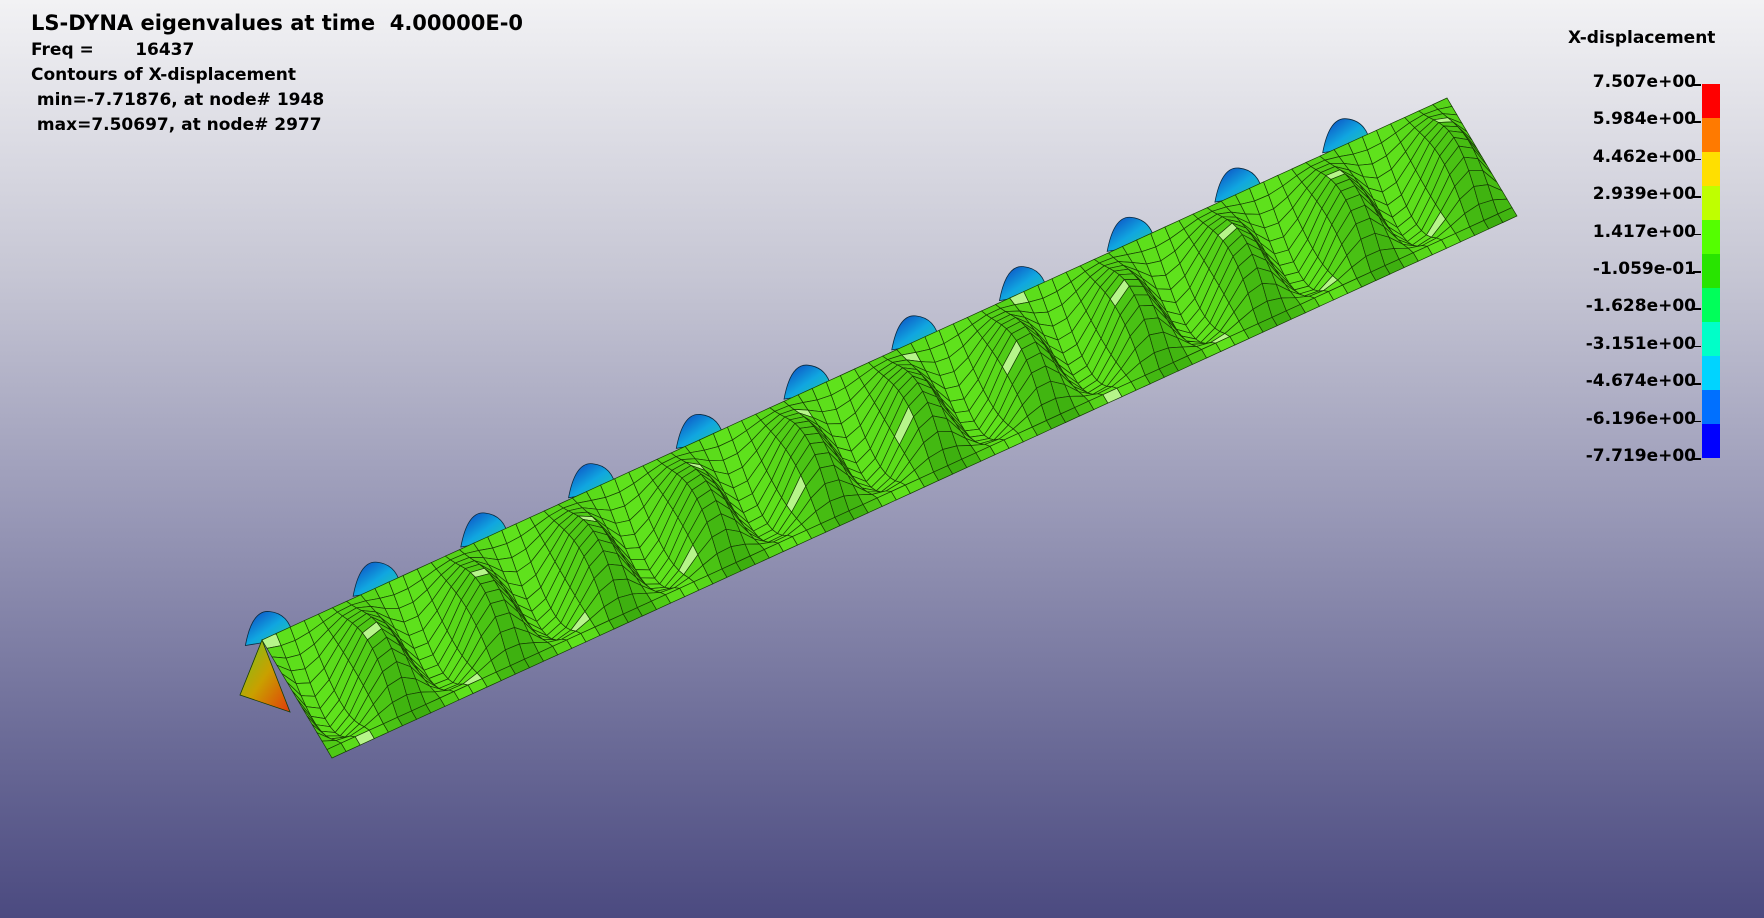 Image resolution: width=1764 pixels, height=918 pixels. I want to click on min-value-label: min=-7.71876, at node# 1948, so click(178, 100).